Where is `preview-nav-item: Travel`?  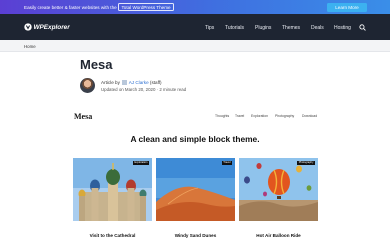
preview-nav-item: Travel is located at coordinates (240, 116).